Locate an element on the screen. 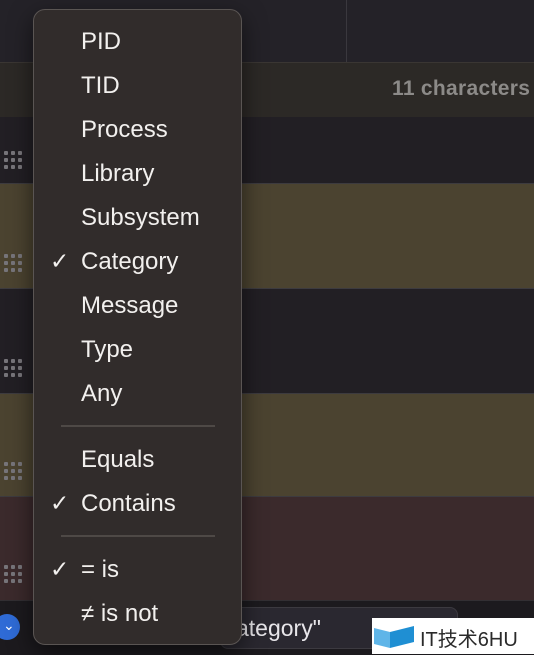  menu-item-label: Equals is located at coordinates (118, 459).